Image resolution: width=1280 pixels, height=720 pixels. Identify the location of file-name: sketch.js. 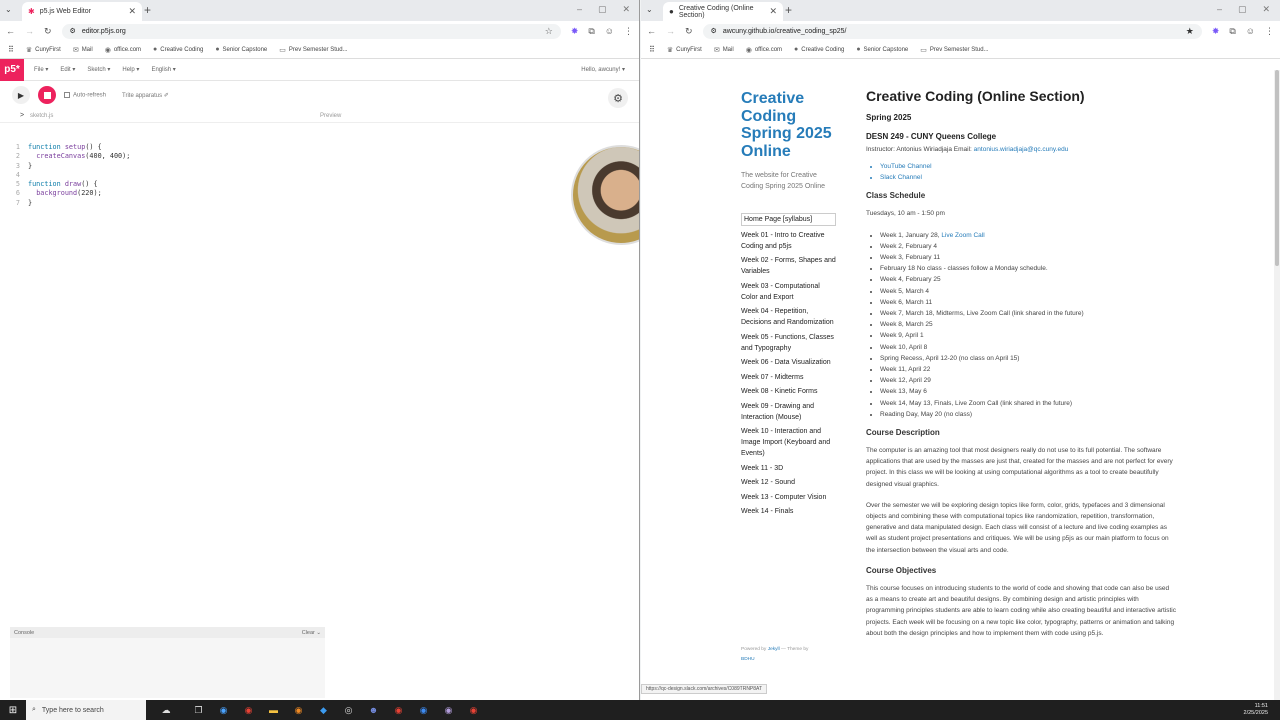
(175, 116).